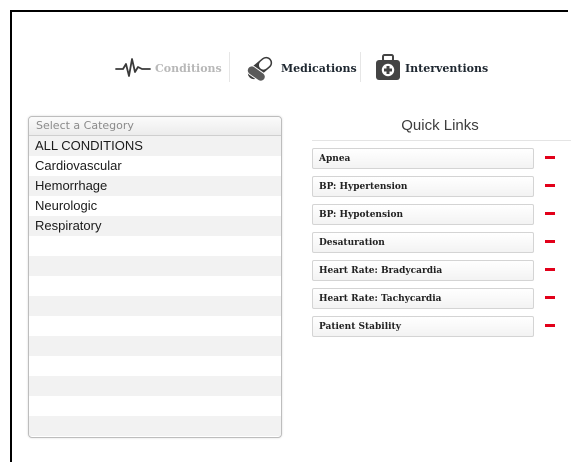  I want to click on quick-link-item: Patient Stability, so click(441, 330).